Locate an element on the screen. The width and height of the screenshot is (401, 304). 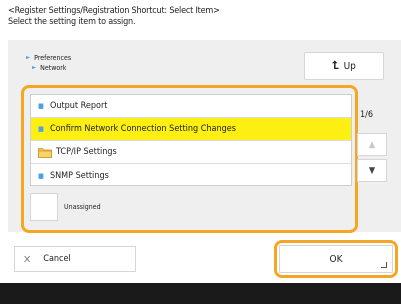
list-item-label: Output Report is located at coordinates (78, 106).